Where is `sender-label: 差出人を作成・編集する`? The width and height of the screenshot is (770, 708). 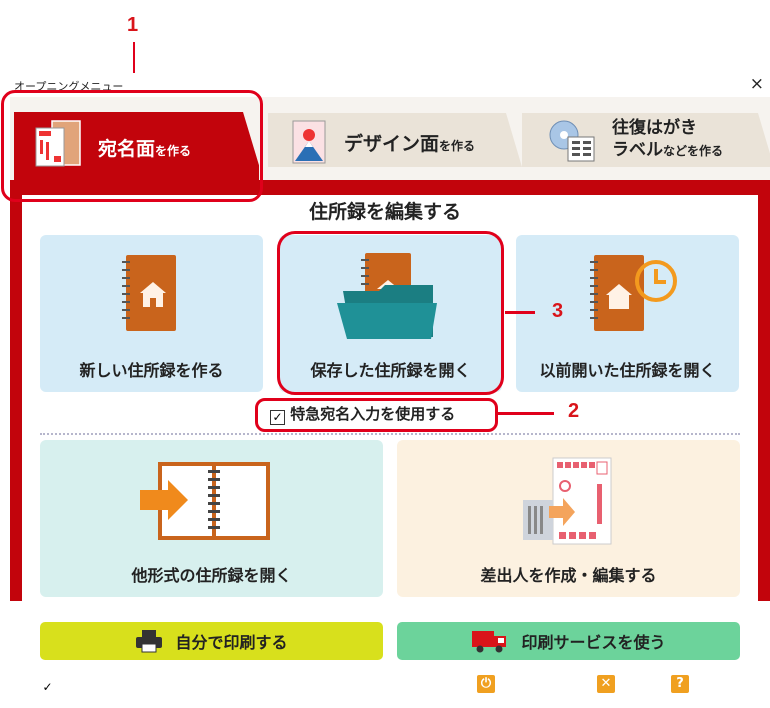
sender-label: 差出人を作成・編集する is located at coordinates (568, 575).